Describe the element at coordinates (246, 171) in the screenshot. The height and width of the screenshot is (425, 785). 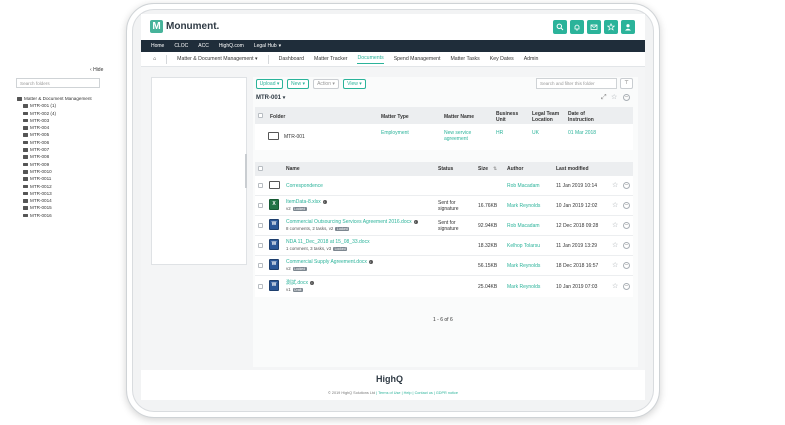
I see `folder-scrollbar` at that location.